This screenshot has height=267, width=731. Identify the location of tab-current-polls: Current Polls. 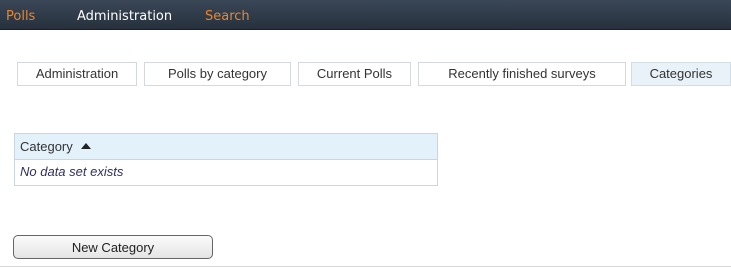
(354, 74).